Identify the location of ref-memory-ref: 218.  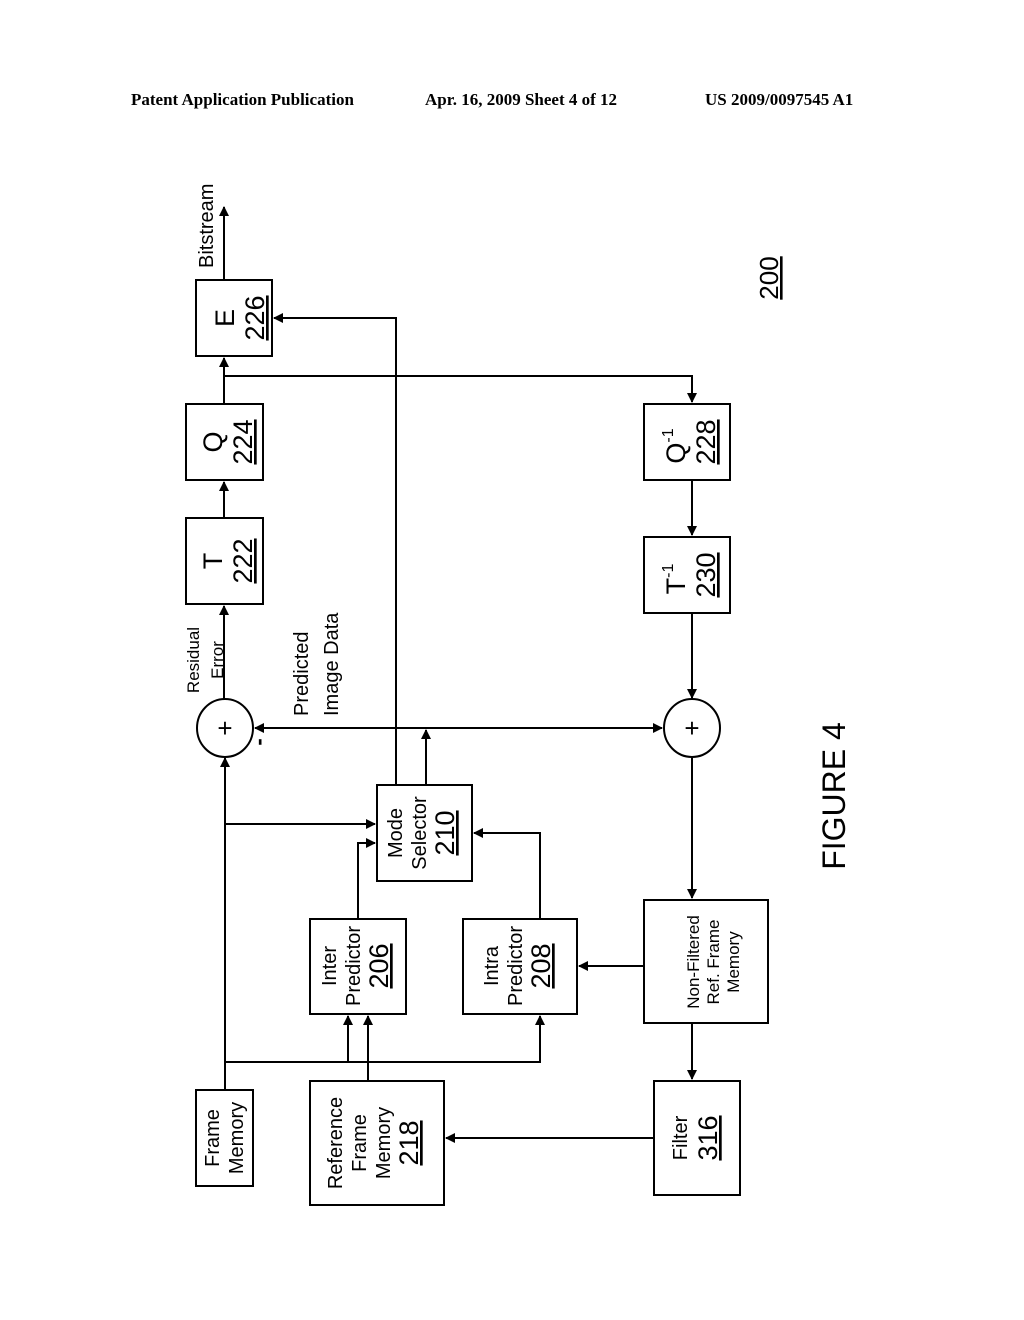
(409, 1142).